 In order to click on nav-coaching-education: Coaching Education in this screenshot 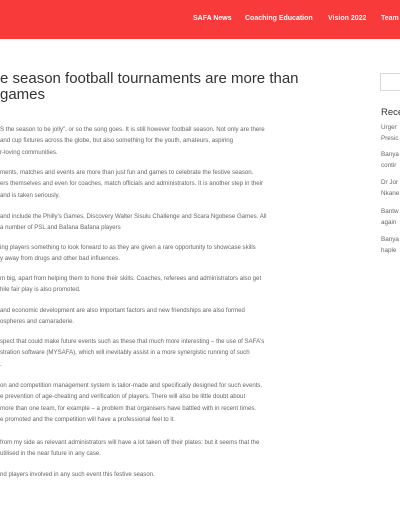, I will do `click(279, 18)`.